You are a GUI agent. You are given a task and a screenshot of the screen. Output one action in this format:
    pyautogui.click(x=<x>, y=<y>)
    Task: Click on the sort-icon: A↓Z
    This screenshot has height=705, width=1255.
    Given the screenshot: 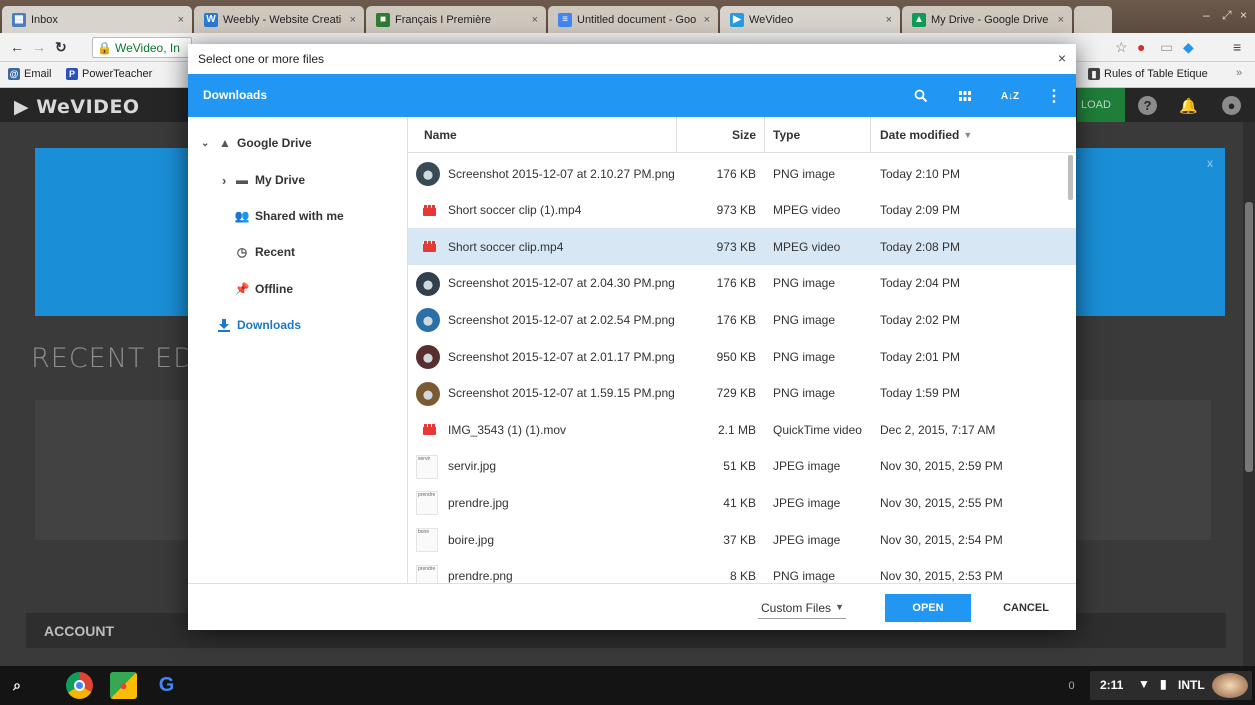 What is the action you would take?
    pyautogui.click(x=1010, y=96)
    